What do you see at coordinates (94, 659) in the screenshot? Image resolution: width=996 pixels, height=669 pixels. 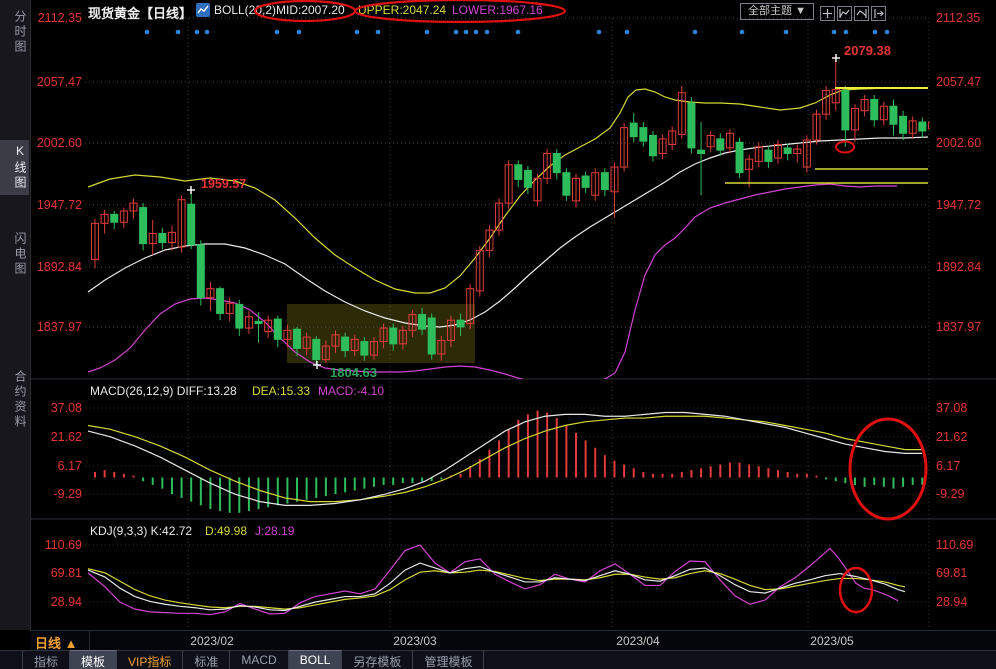 I see `bottom-tab-1: 模板` at bounding box center [94, 659].